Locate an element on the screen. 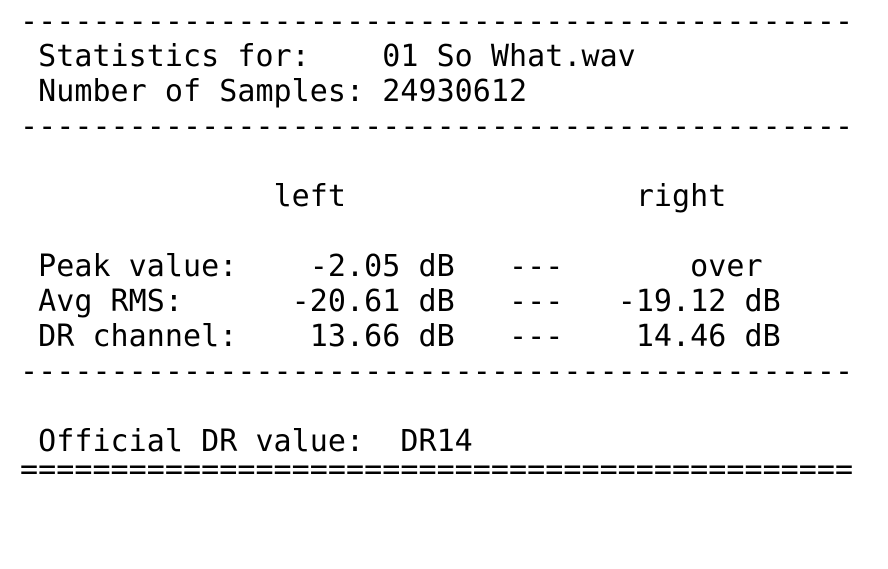  table-row: Peak value: -2.05 dB --- over is located at coordinates (391, 266).